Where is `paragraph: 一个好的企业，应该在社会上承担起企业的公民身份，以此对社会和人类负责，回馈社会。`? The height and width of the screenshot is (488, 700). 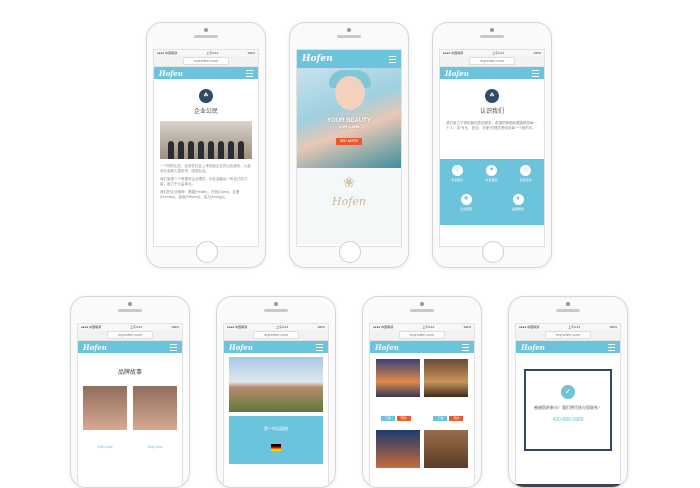
paragraph: 一个好的企业，应该在社会上承担起企业的公民身份，以此对社会和人类负责，回馈社会。 is located at coordinates (205, 168).